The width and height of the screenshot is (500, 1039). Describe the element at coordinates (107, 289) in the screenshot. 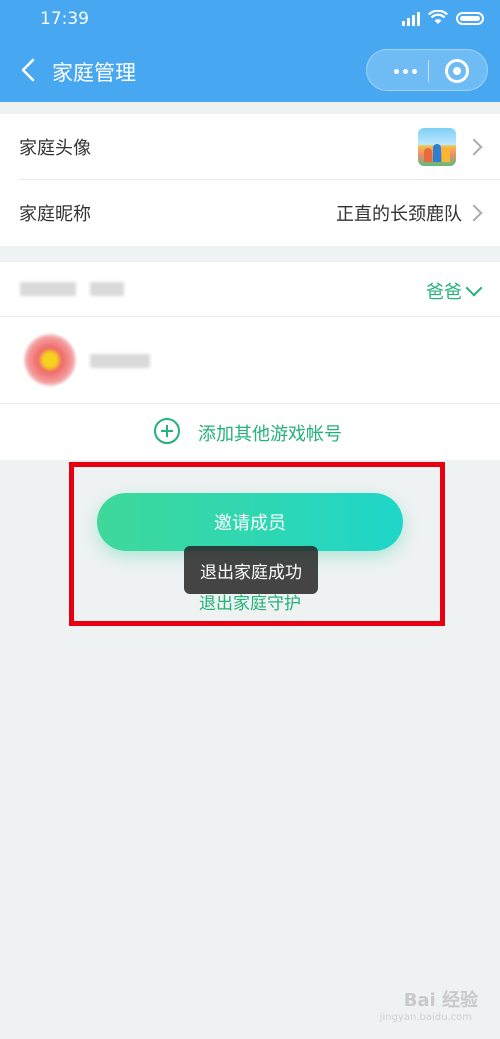

I see `blurred-account-id` at that location.